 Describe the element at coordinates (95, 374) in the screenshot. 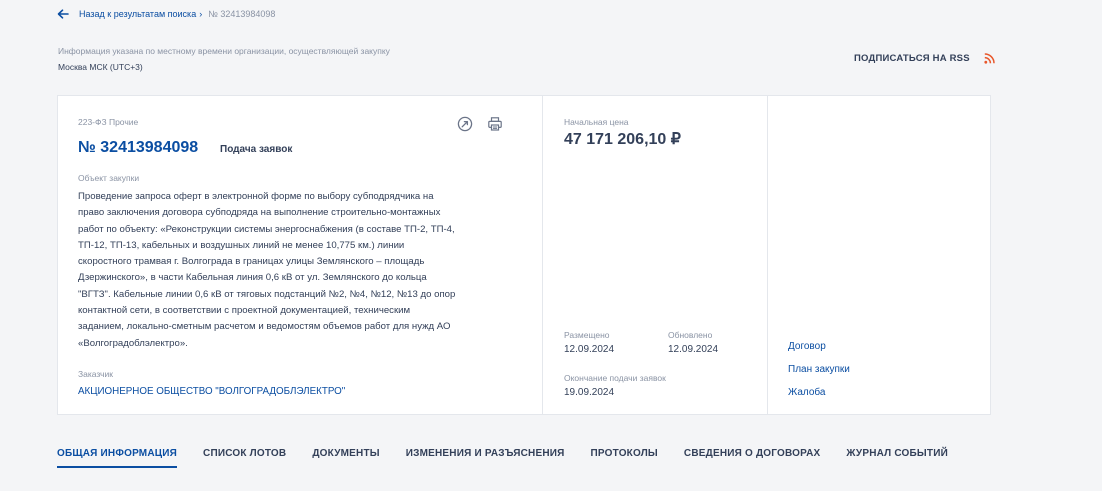

I see `customer-label: Заказчик` at that location.